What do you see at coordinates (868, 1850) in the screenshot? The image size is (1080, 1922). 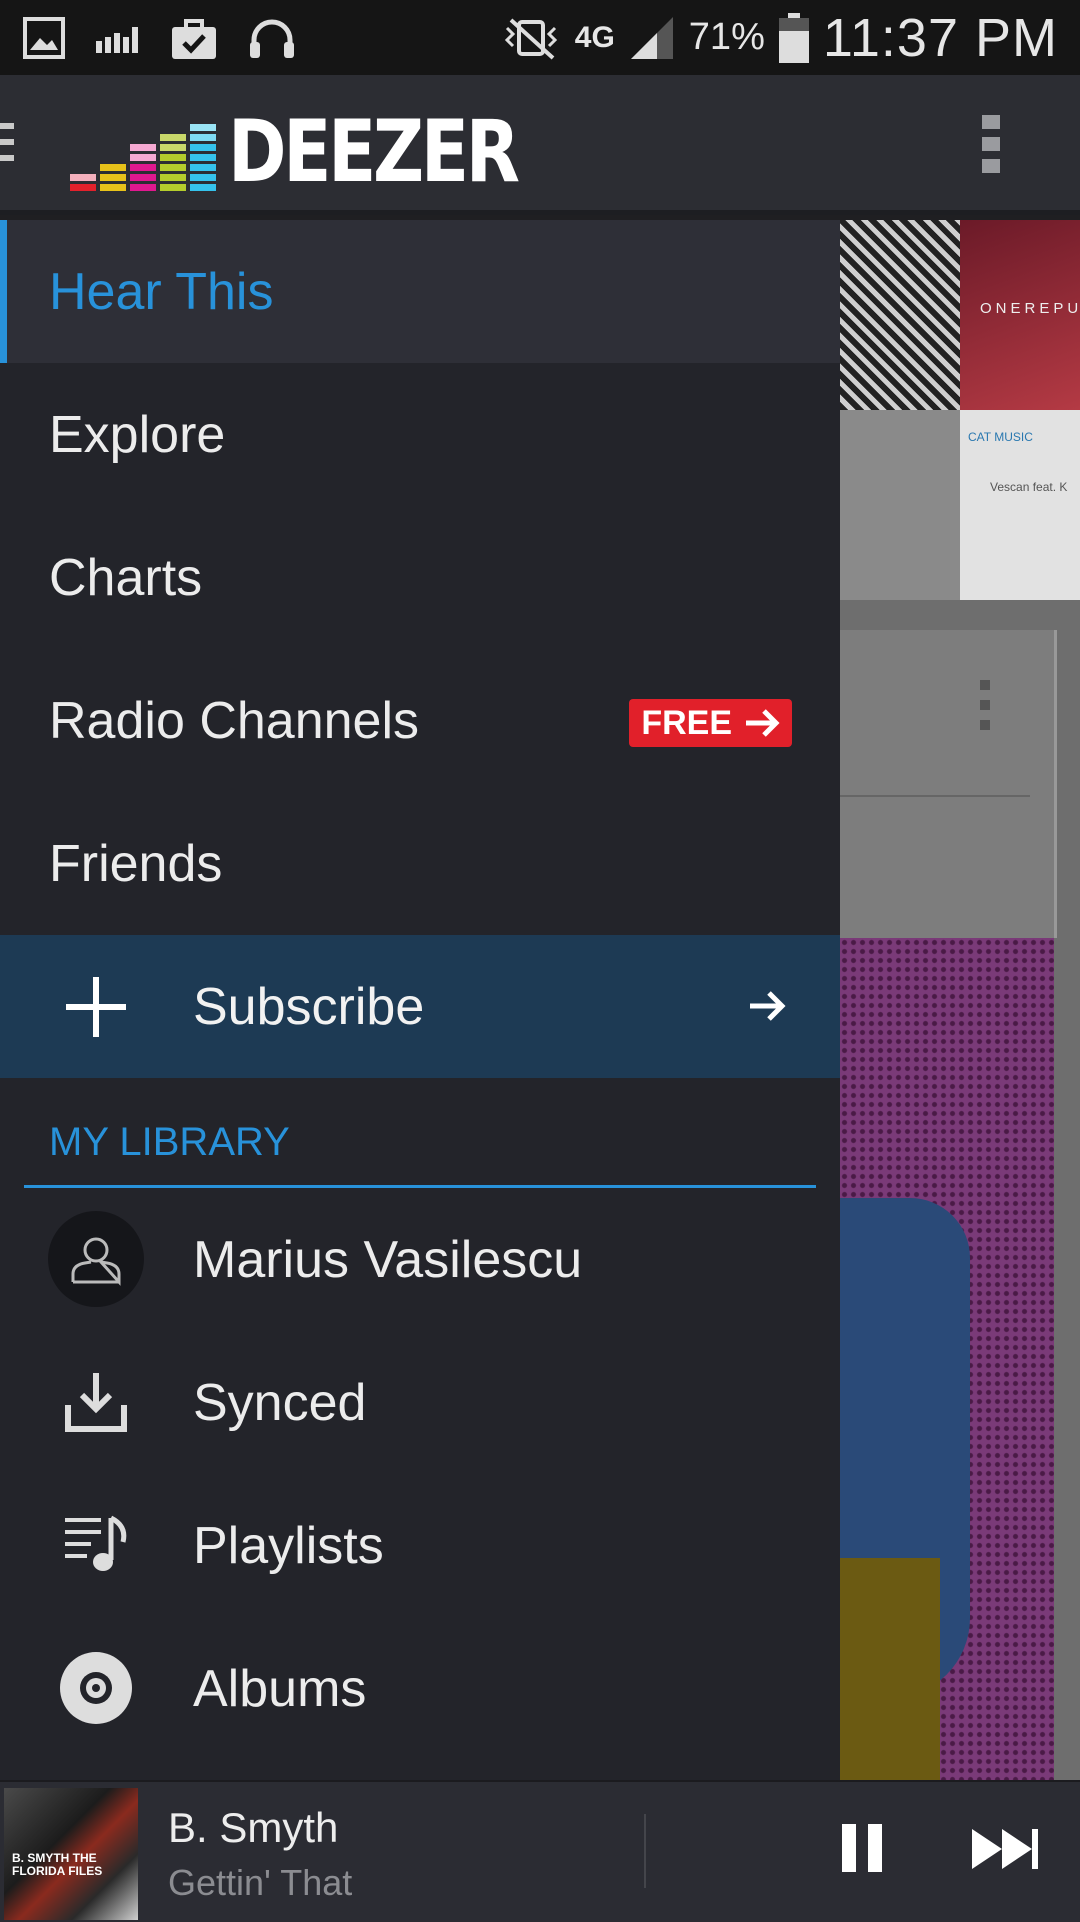 I see `pause-icon` at bounding box center [868, 1850].